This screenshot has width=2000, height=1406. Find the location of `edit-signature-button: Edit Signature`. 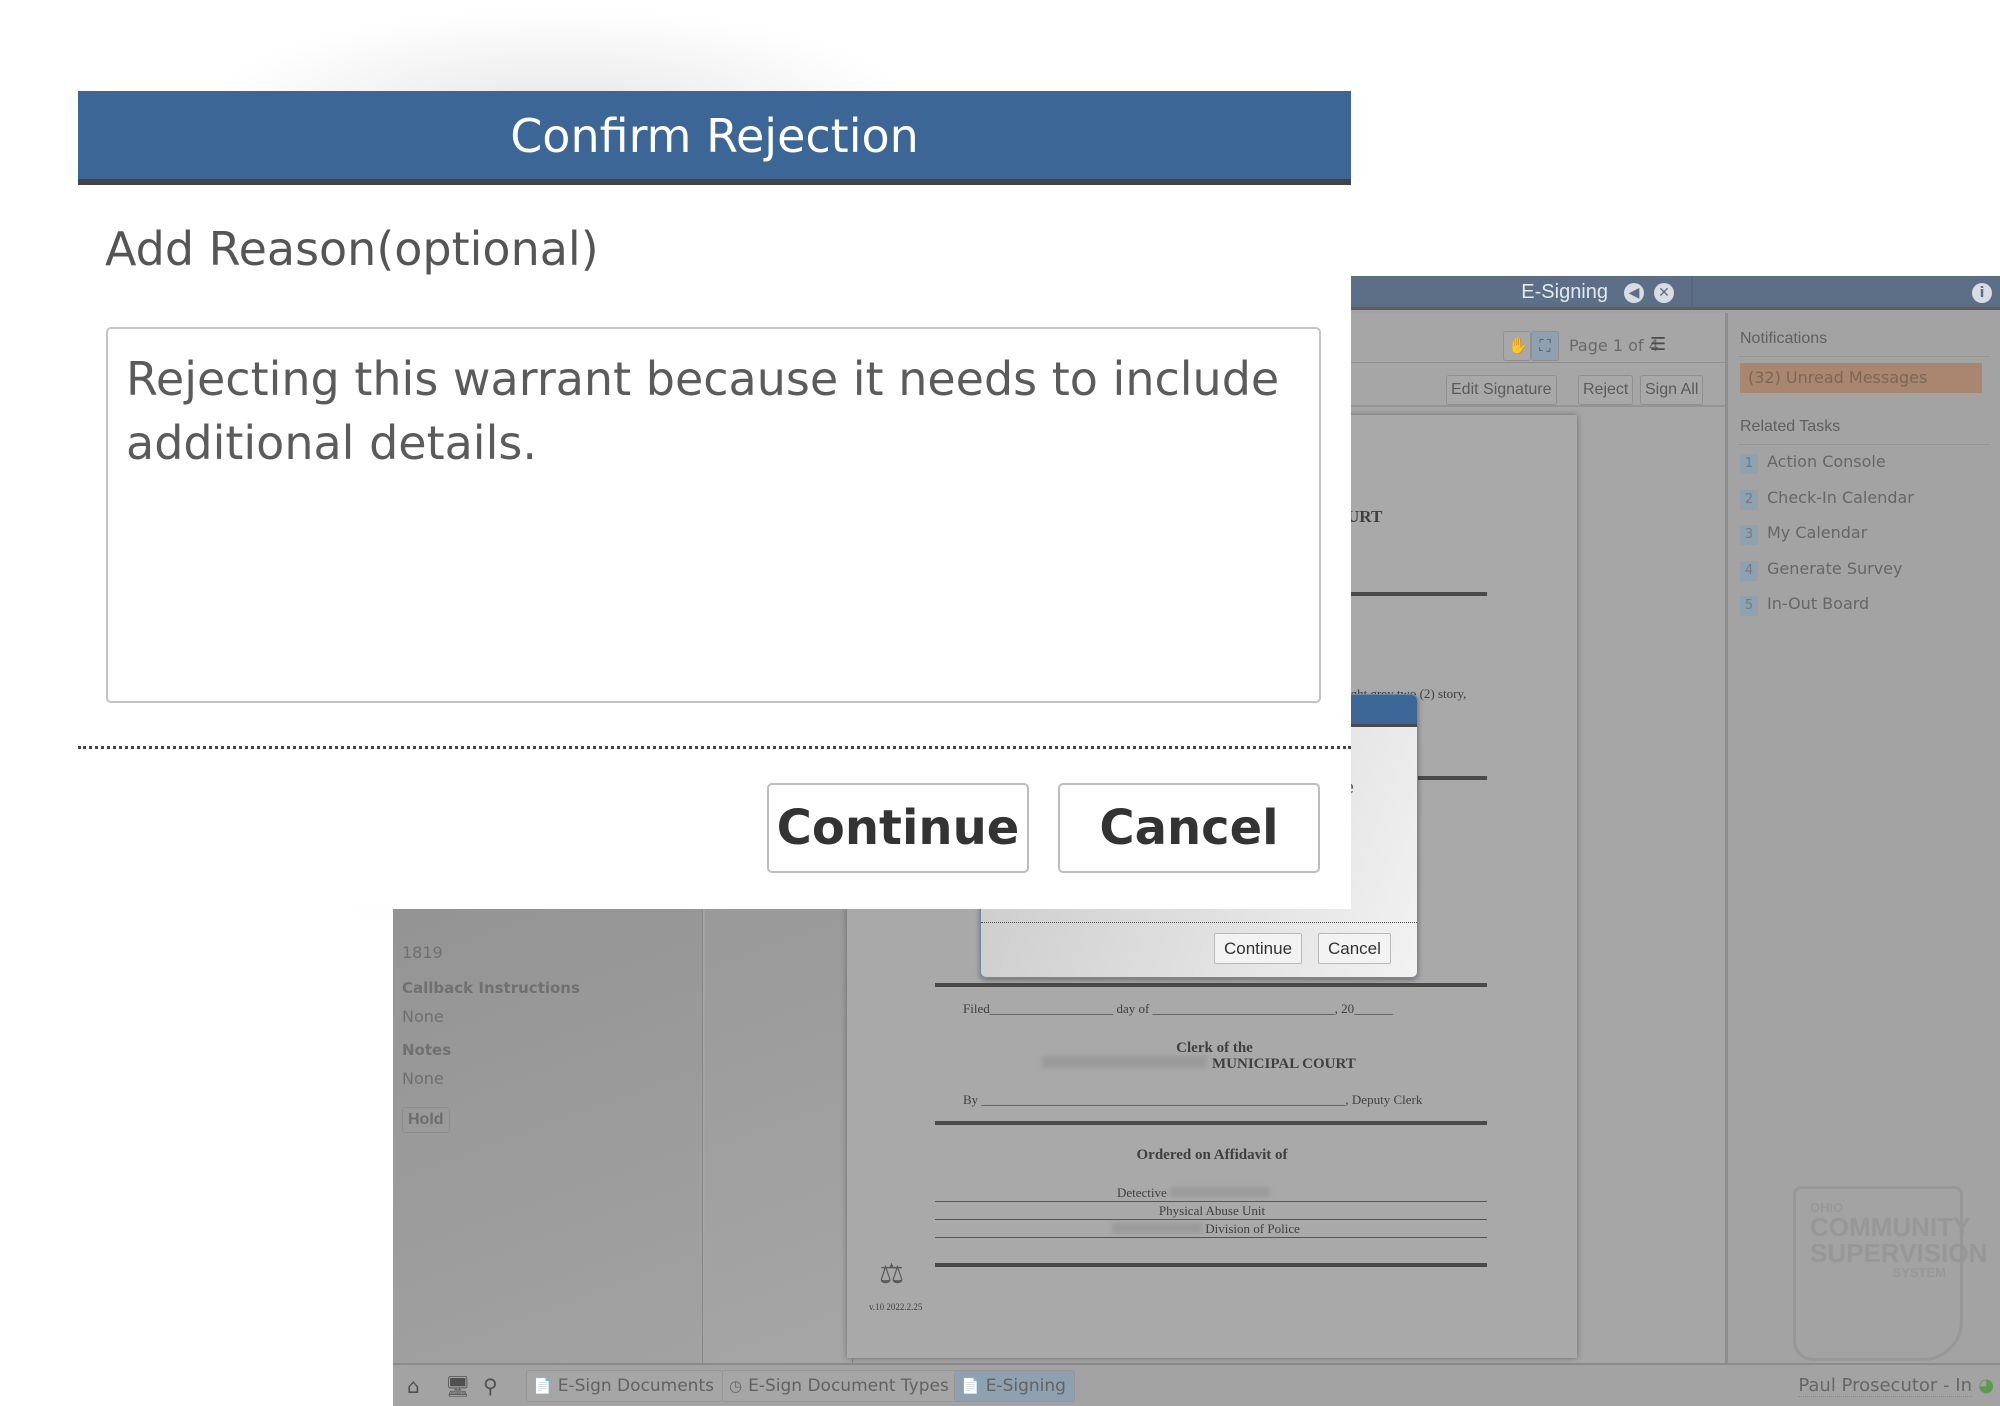

edit-signature-button: Edit Signature is located at coordinates (1501, 390).